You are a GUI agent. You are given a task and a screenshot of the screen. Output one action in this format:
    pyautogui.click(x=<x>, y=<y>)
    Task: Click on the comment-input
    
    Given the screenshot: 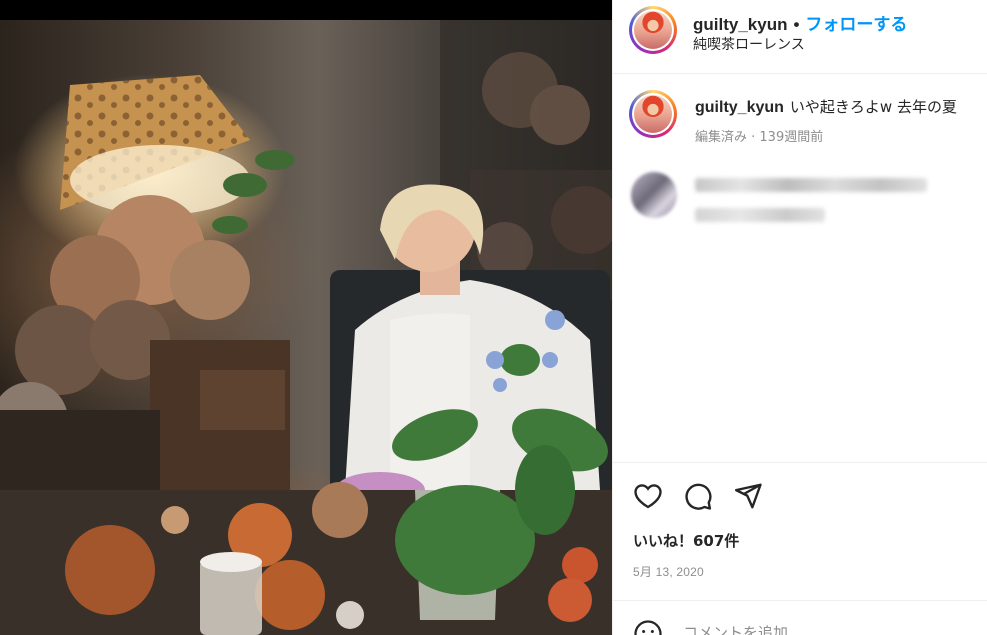 What is the action you would take?
    pyautogui.click(x=823, y=628)
    